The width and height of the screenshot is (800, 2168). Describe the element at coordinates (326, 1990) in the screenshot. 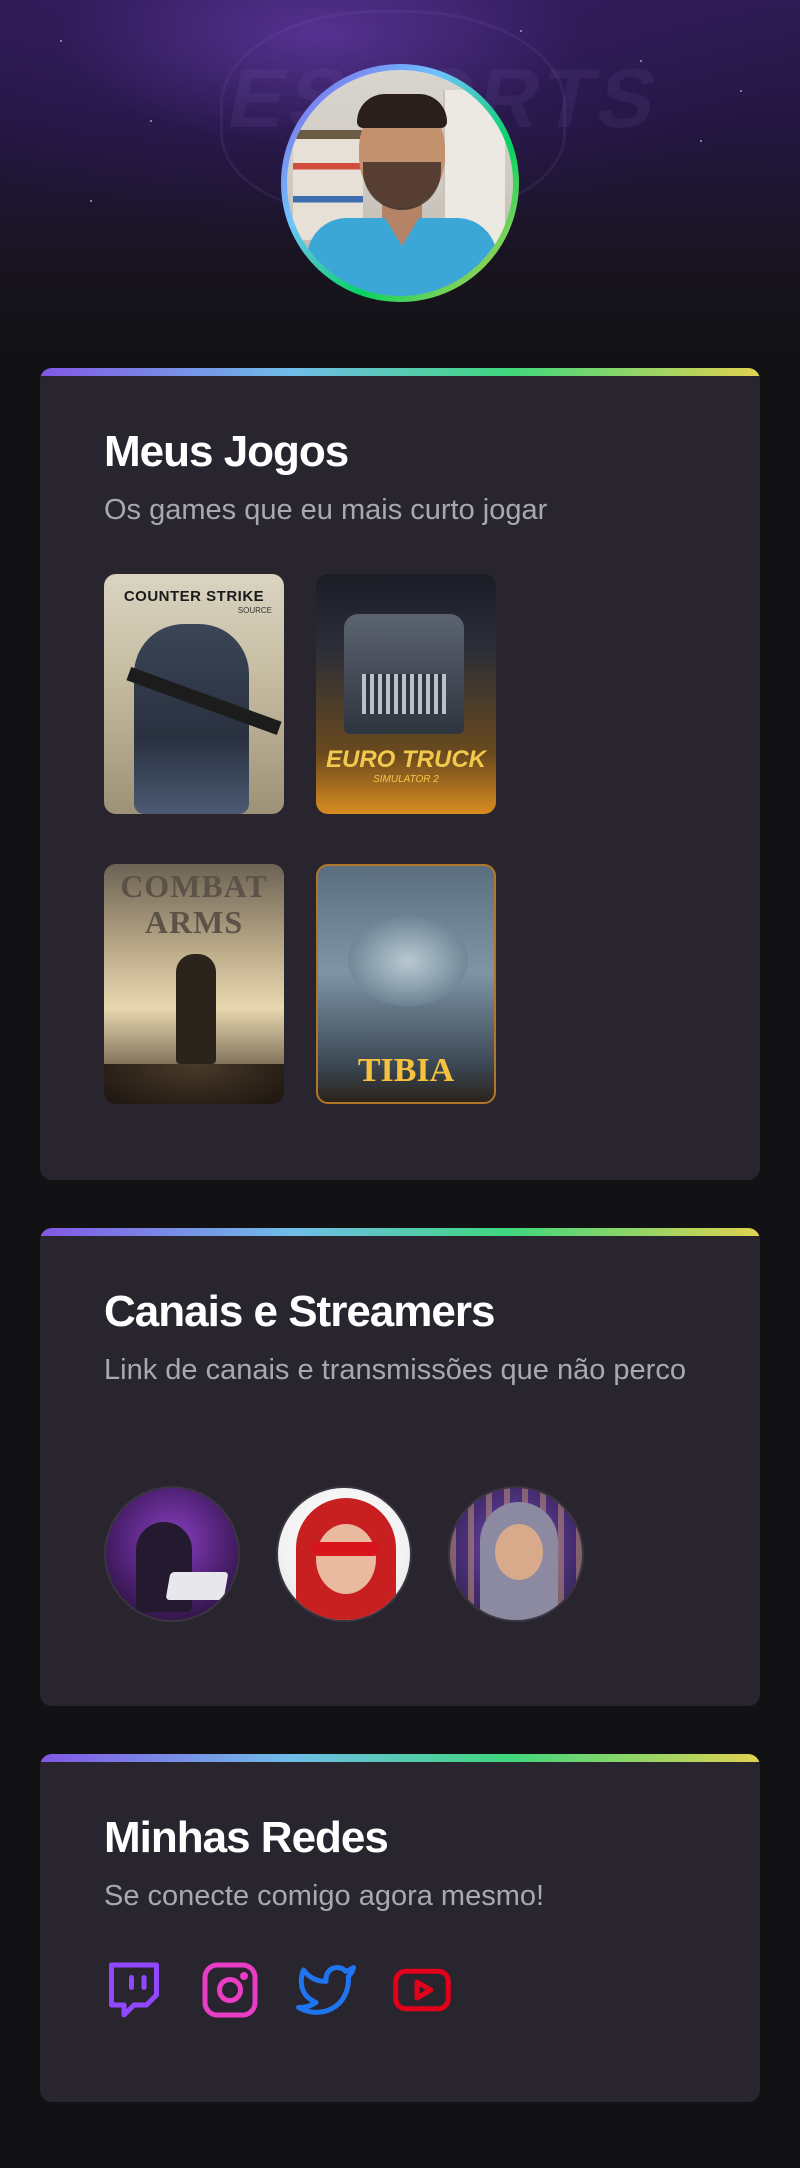

I see `twitter-icon` at that location.